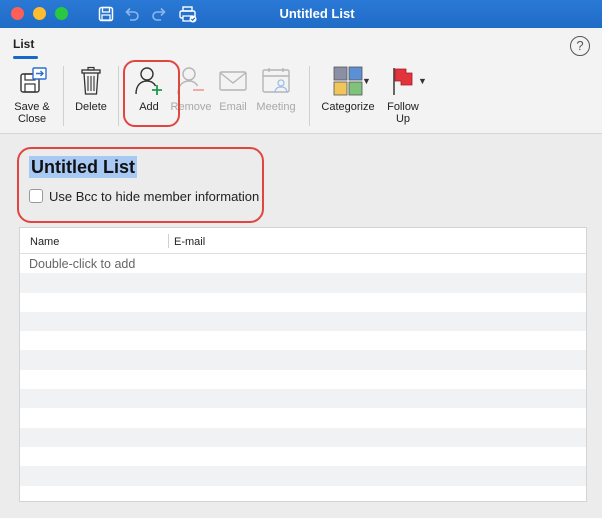  Describe the element at coordinates (317, 13) in the screenshot. I see `window-title: Untitled List` at that location.